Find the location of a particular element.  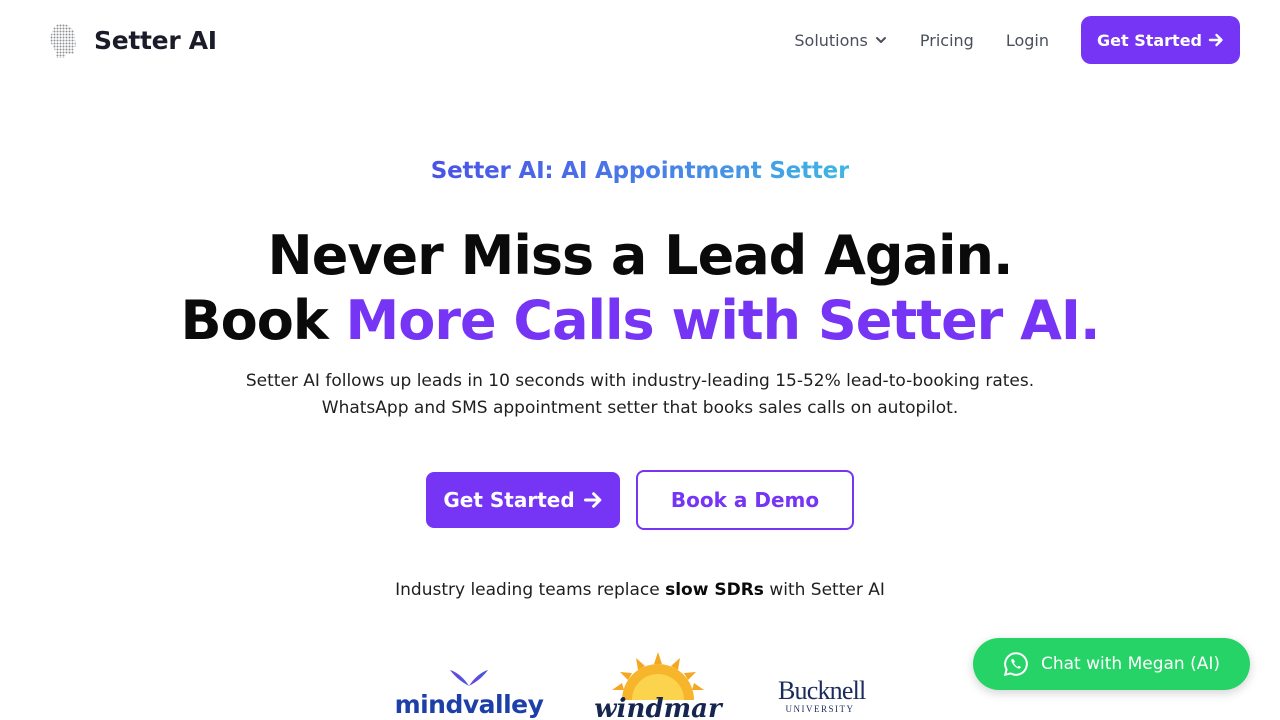

brand-home-link: Setter AI is located at coordinates (130, 40).